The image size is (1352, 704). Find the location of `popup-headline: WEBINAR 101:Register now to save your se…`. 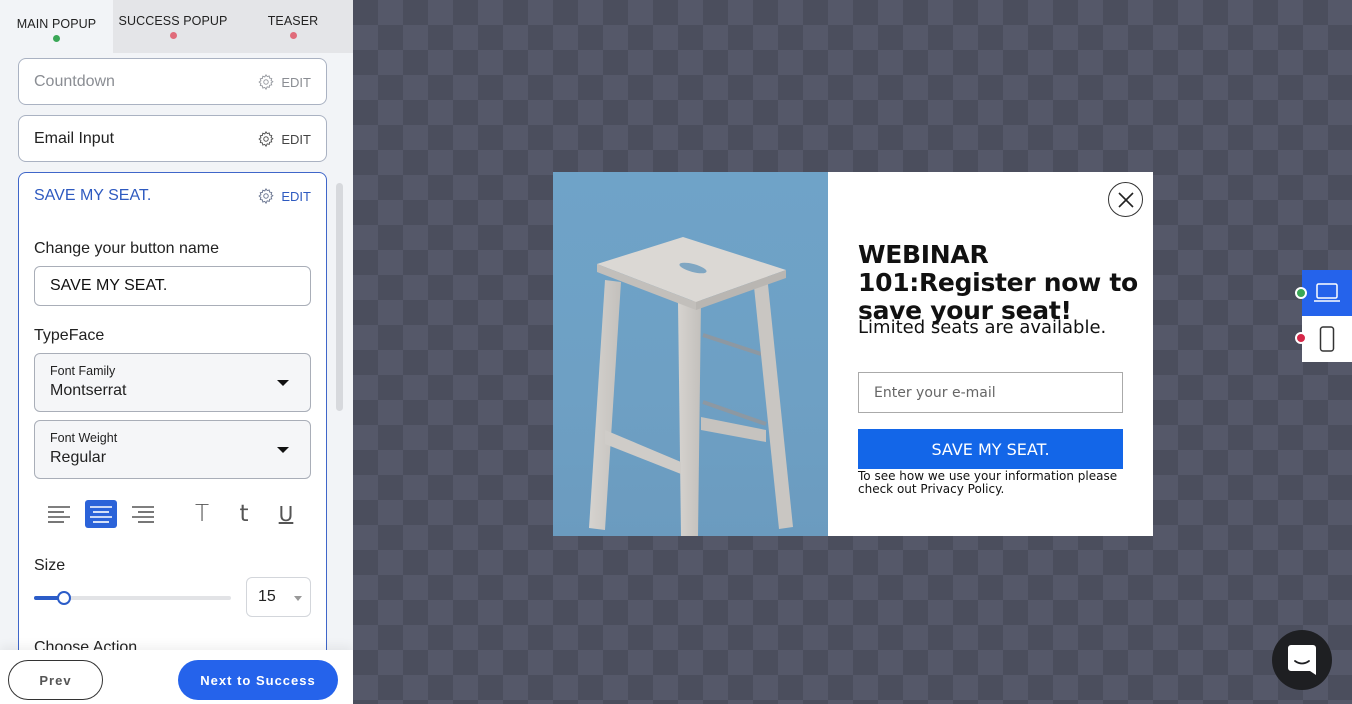

popup-headline: WEBINAR 101:Register now to save your se… is located at coordinates (998, 282).